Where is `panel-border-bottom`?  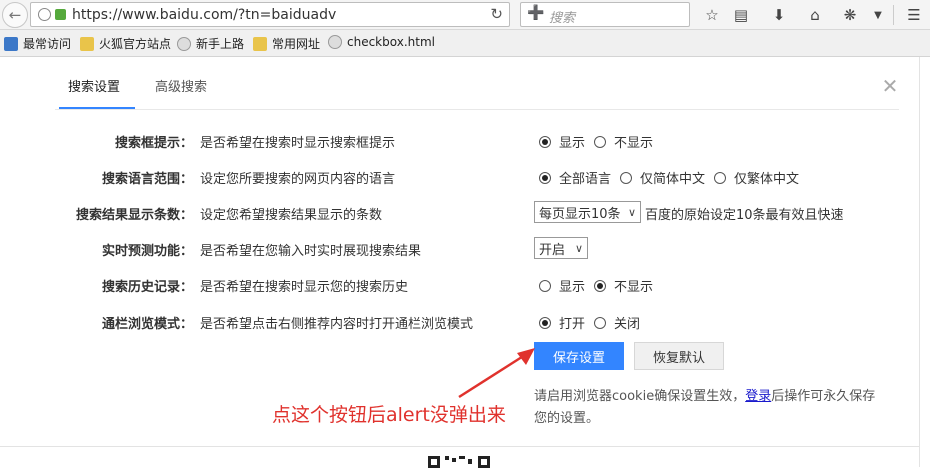
panel-border-bottom is located at coordinates (460, 446).